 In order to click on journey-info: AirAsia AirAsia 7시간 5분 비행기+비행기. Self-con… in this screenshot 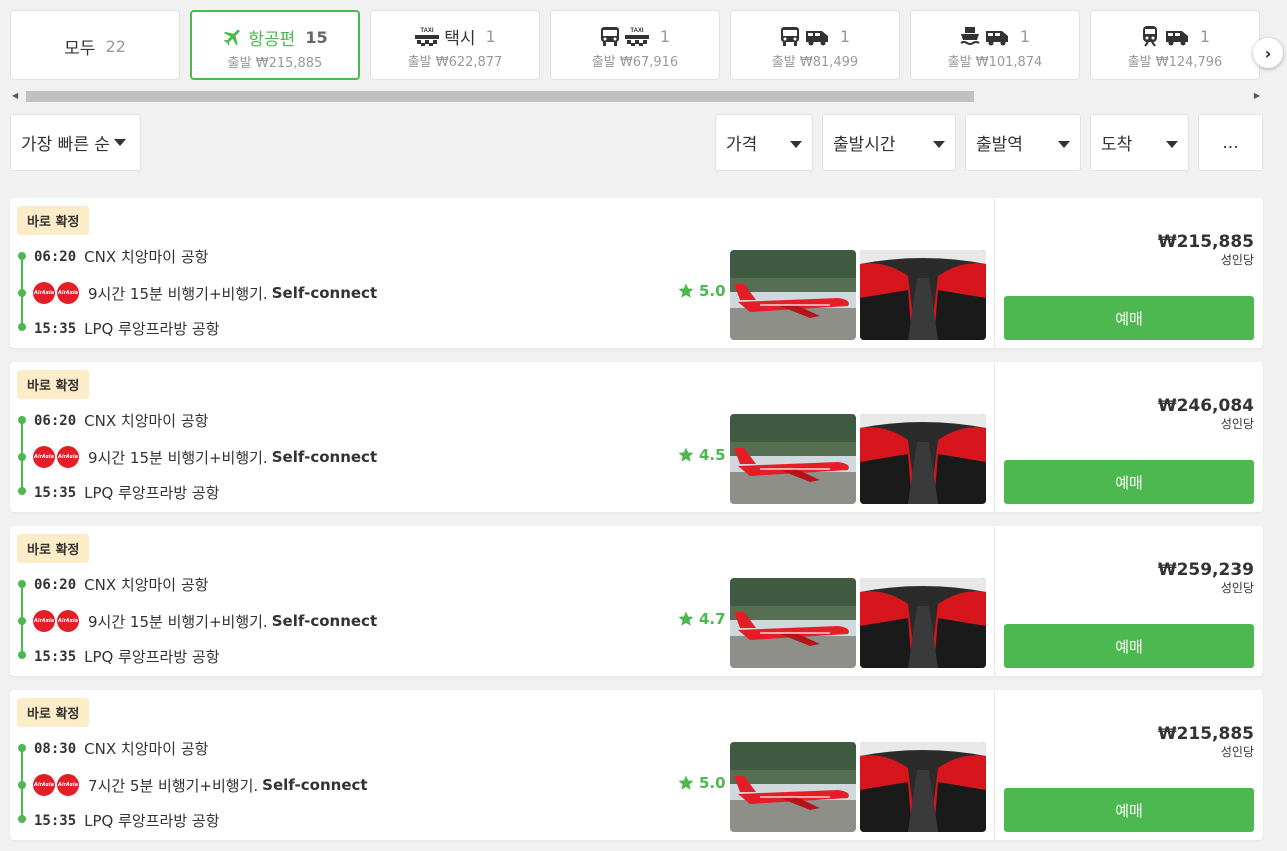, I will do `click(200, 785)`.